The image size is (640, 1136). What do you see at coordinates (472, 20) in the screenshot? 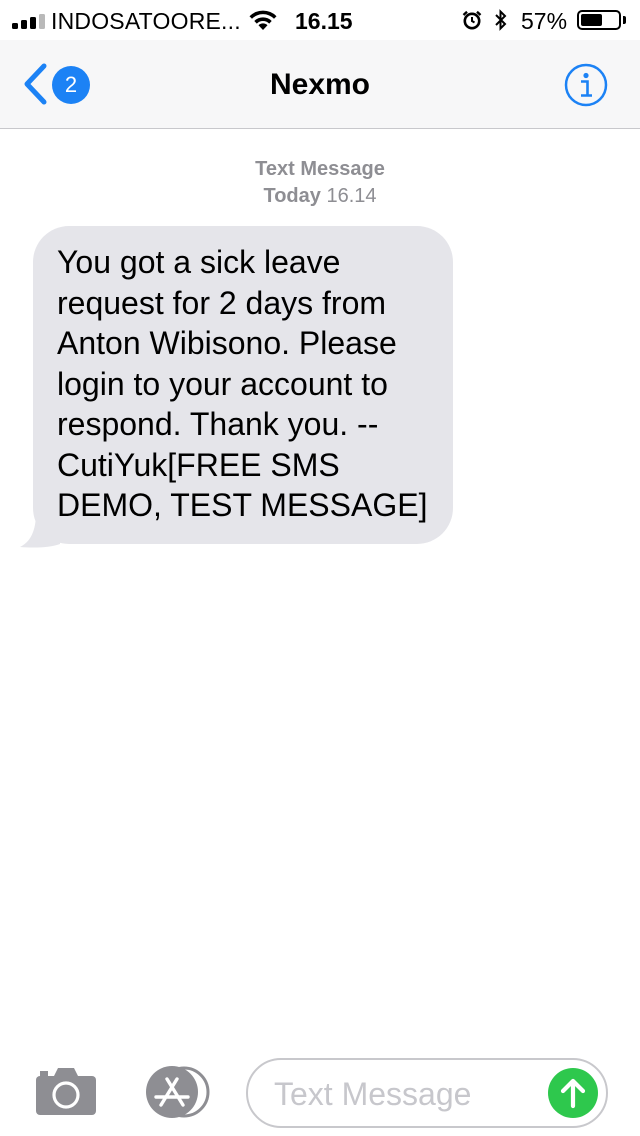
I see `alarm-icon` at bounding box center [472, 20].